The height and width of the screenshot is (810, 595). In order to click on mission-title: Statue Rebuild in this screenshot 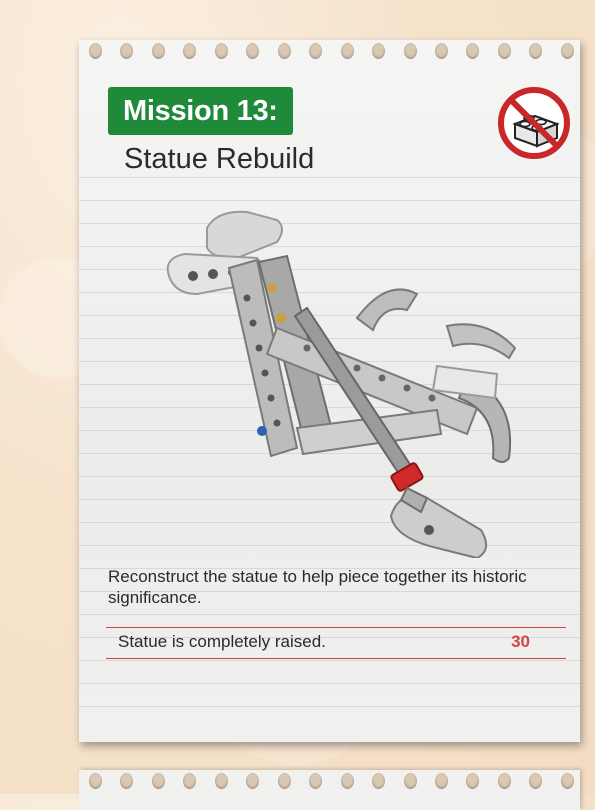, I will do `click(219, 159)`.